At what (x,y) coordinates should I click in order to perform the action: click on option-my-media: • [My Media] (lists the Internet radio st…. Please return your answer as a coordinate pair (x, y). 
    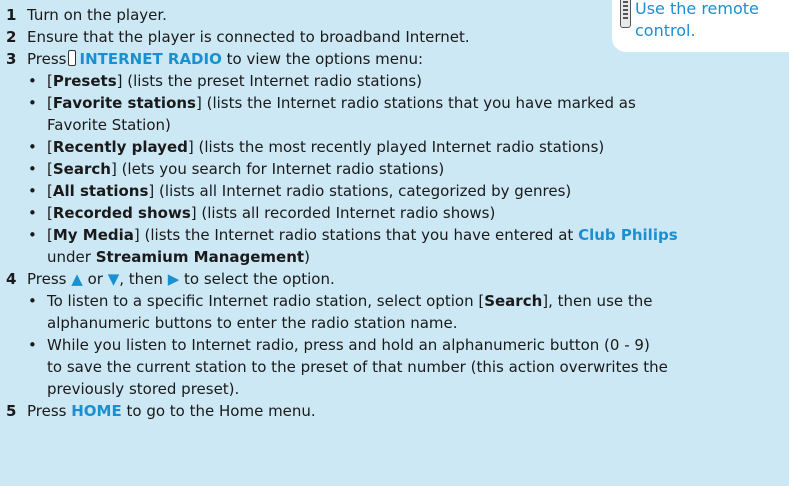
    Looking at the image, I should click on (353, 235).